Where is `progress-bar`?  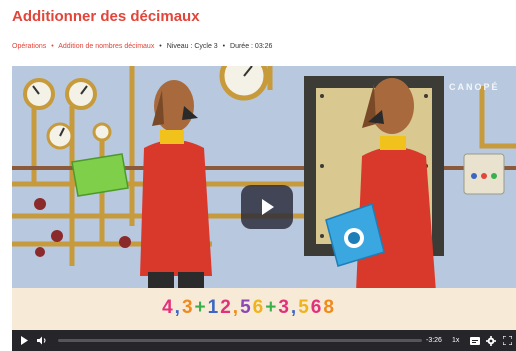
progress-bar is located at coordinates (240, 340).